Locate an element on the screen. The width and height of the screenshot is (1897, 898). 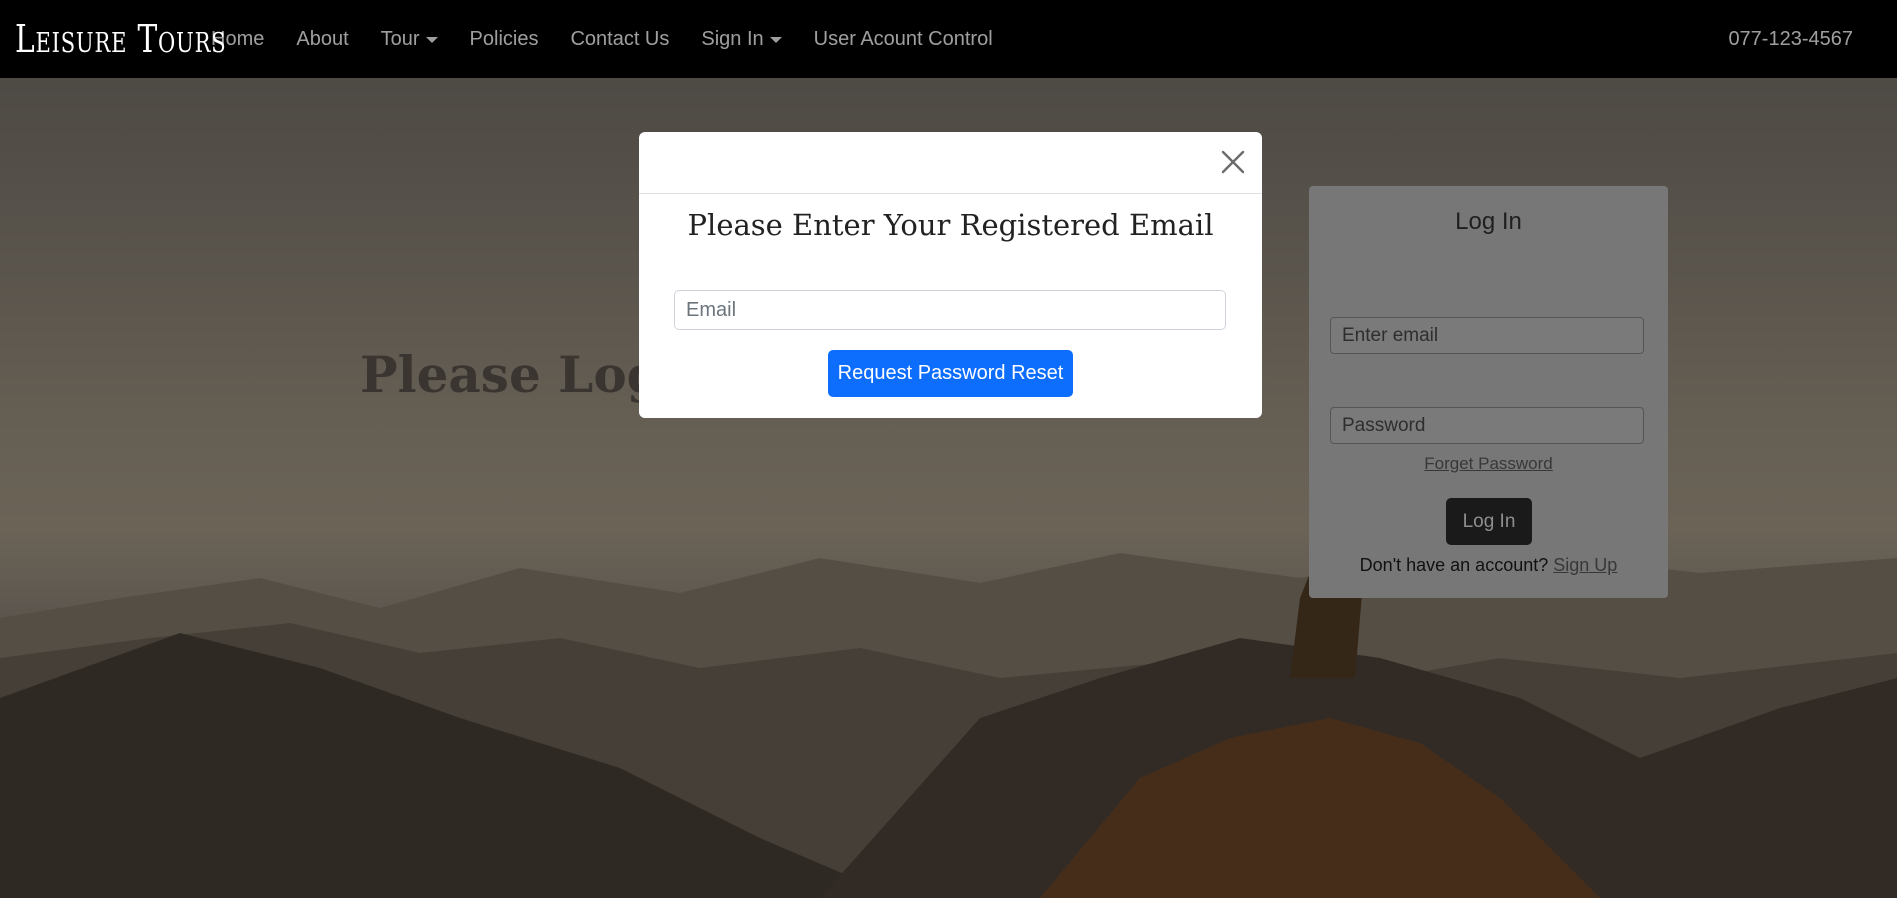
login-button: Log In is located at coordinates (1489, 521).